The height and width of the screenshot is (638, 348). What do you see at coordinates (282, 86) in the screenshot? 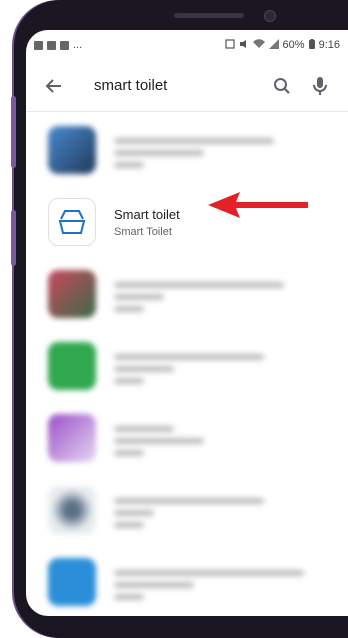
I see `search-icon` at bounding box center [282, 86].